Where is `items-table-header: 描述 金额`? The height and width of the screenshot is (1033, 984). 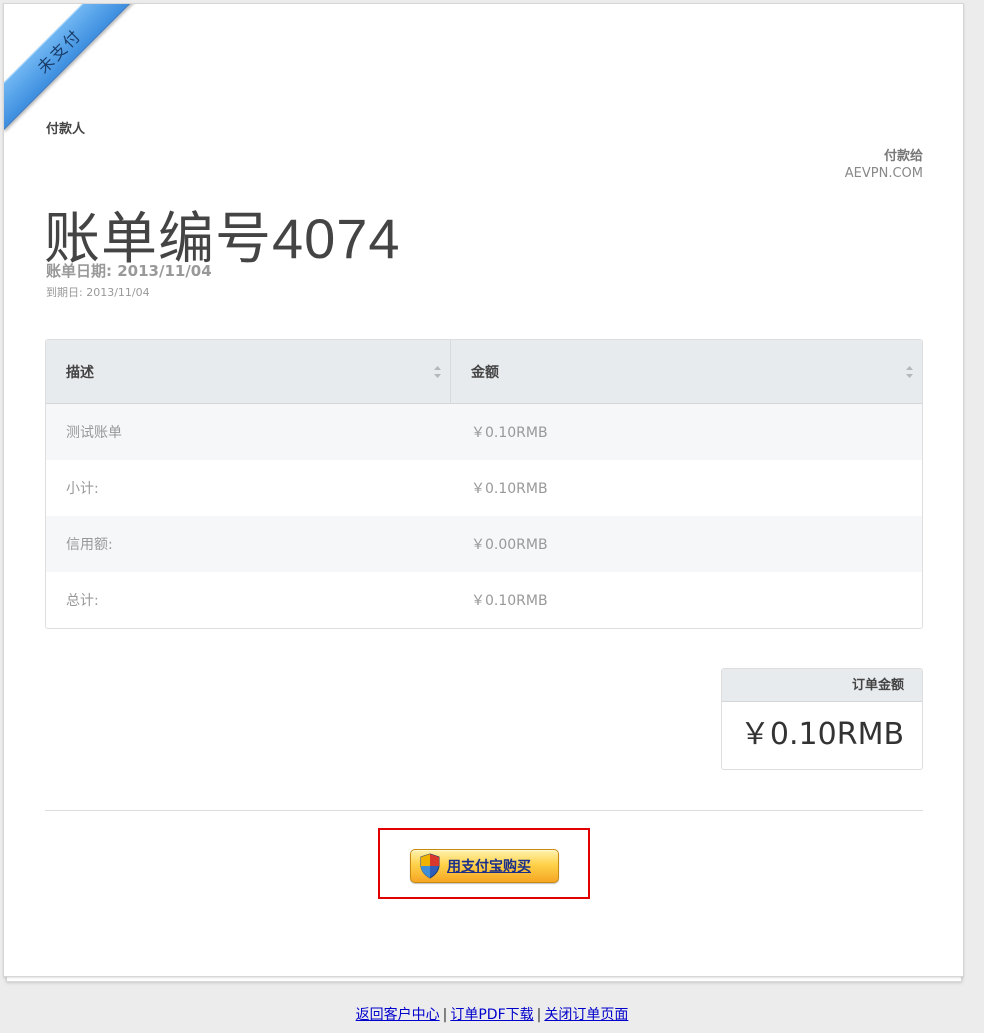
items-table-header: 描述 金额 is located at coordinates (484, 372).